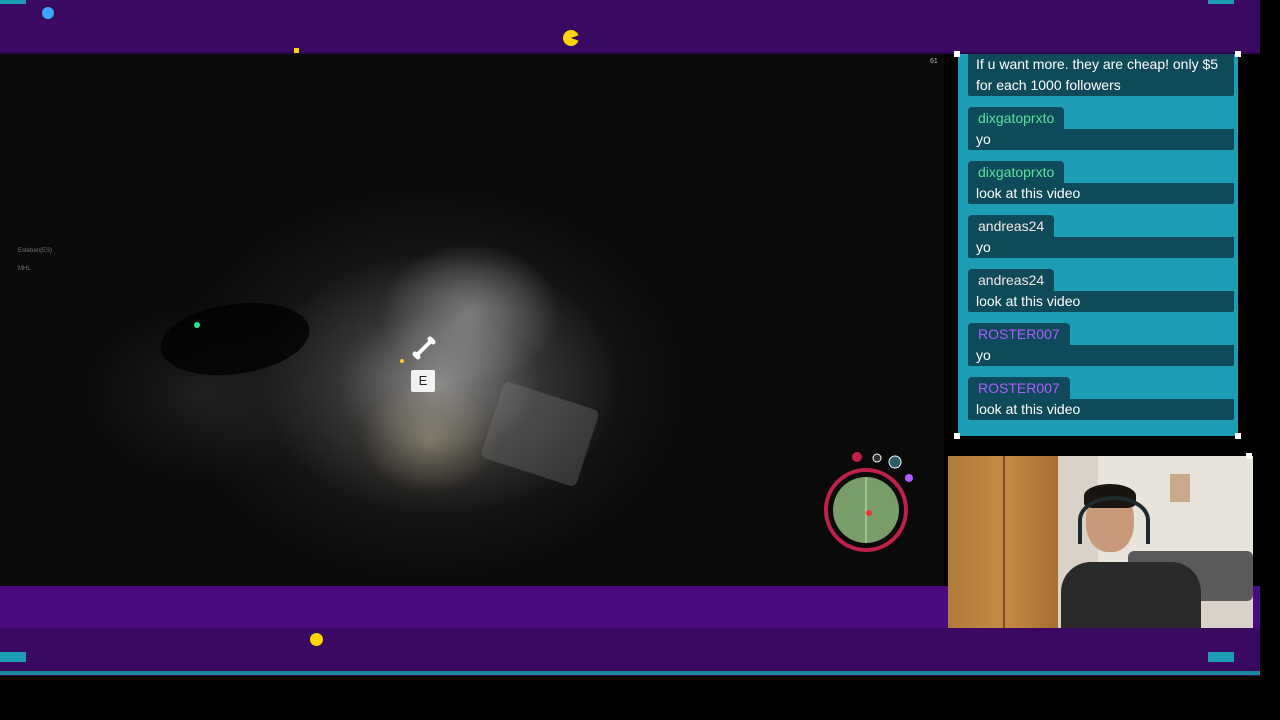 This screenshot has height=720, width=1280. Describe the element at coordinates (13, 657) in the screenshot. I see `overlay-corner-bottom-left` at that location.